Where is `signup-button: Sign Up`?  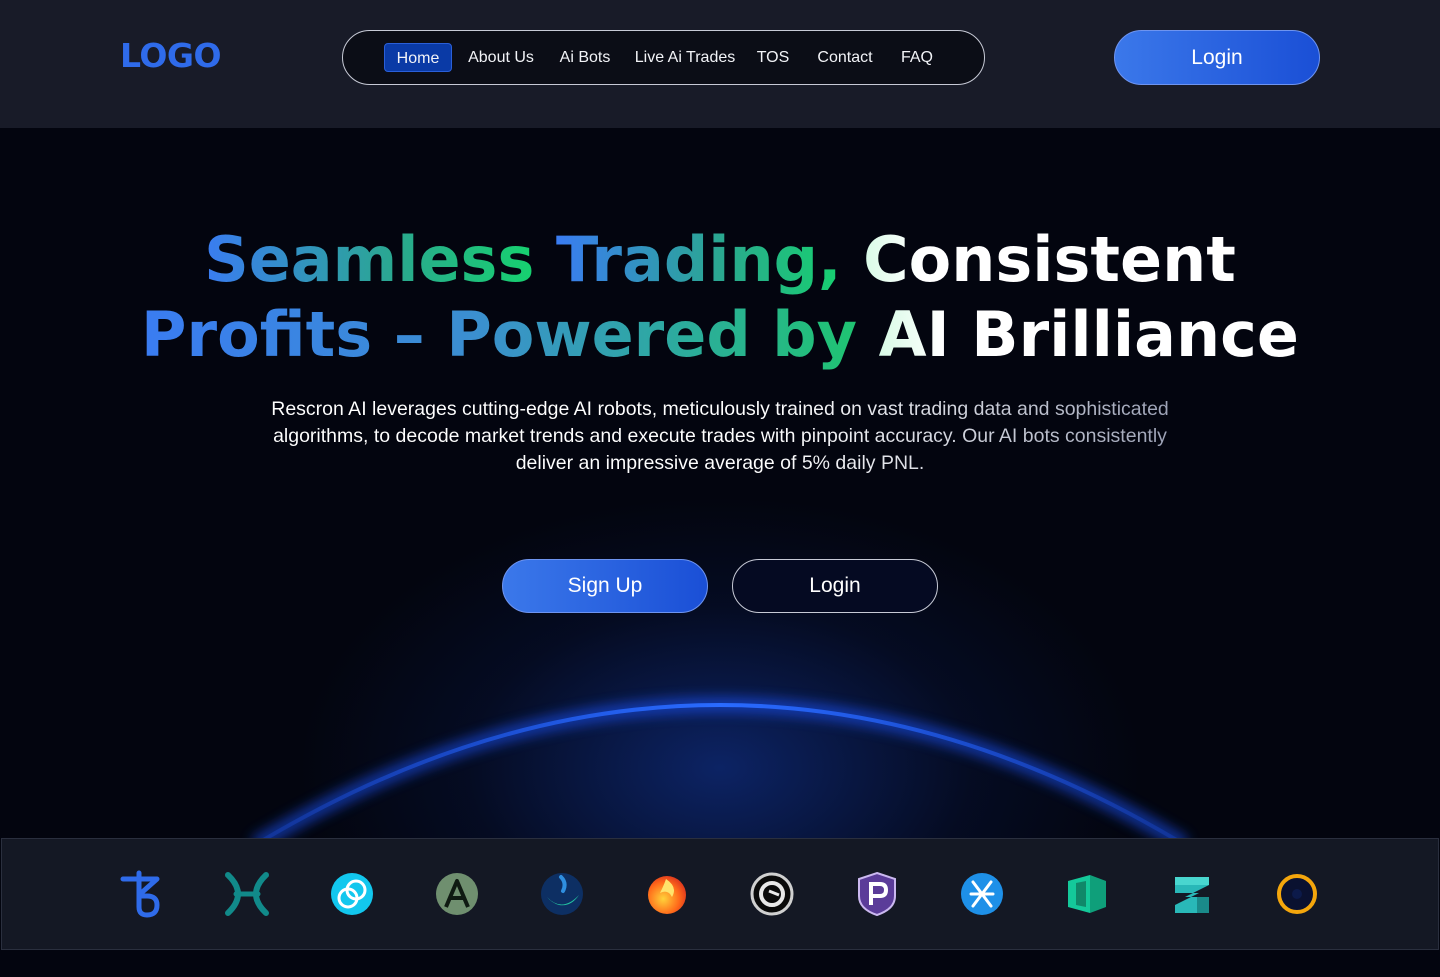
signup-button: Sign Up is located at coordinates (605, 586).